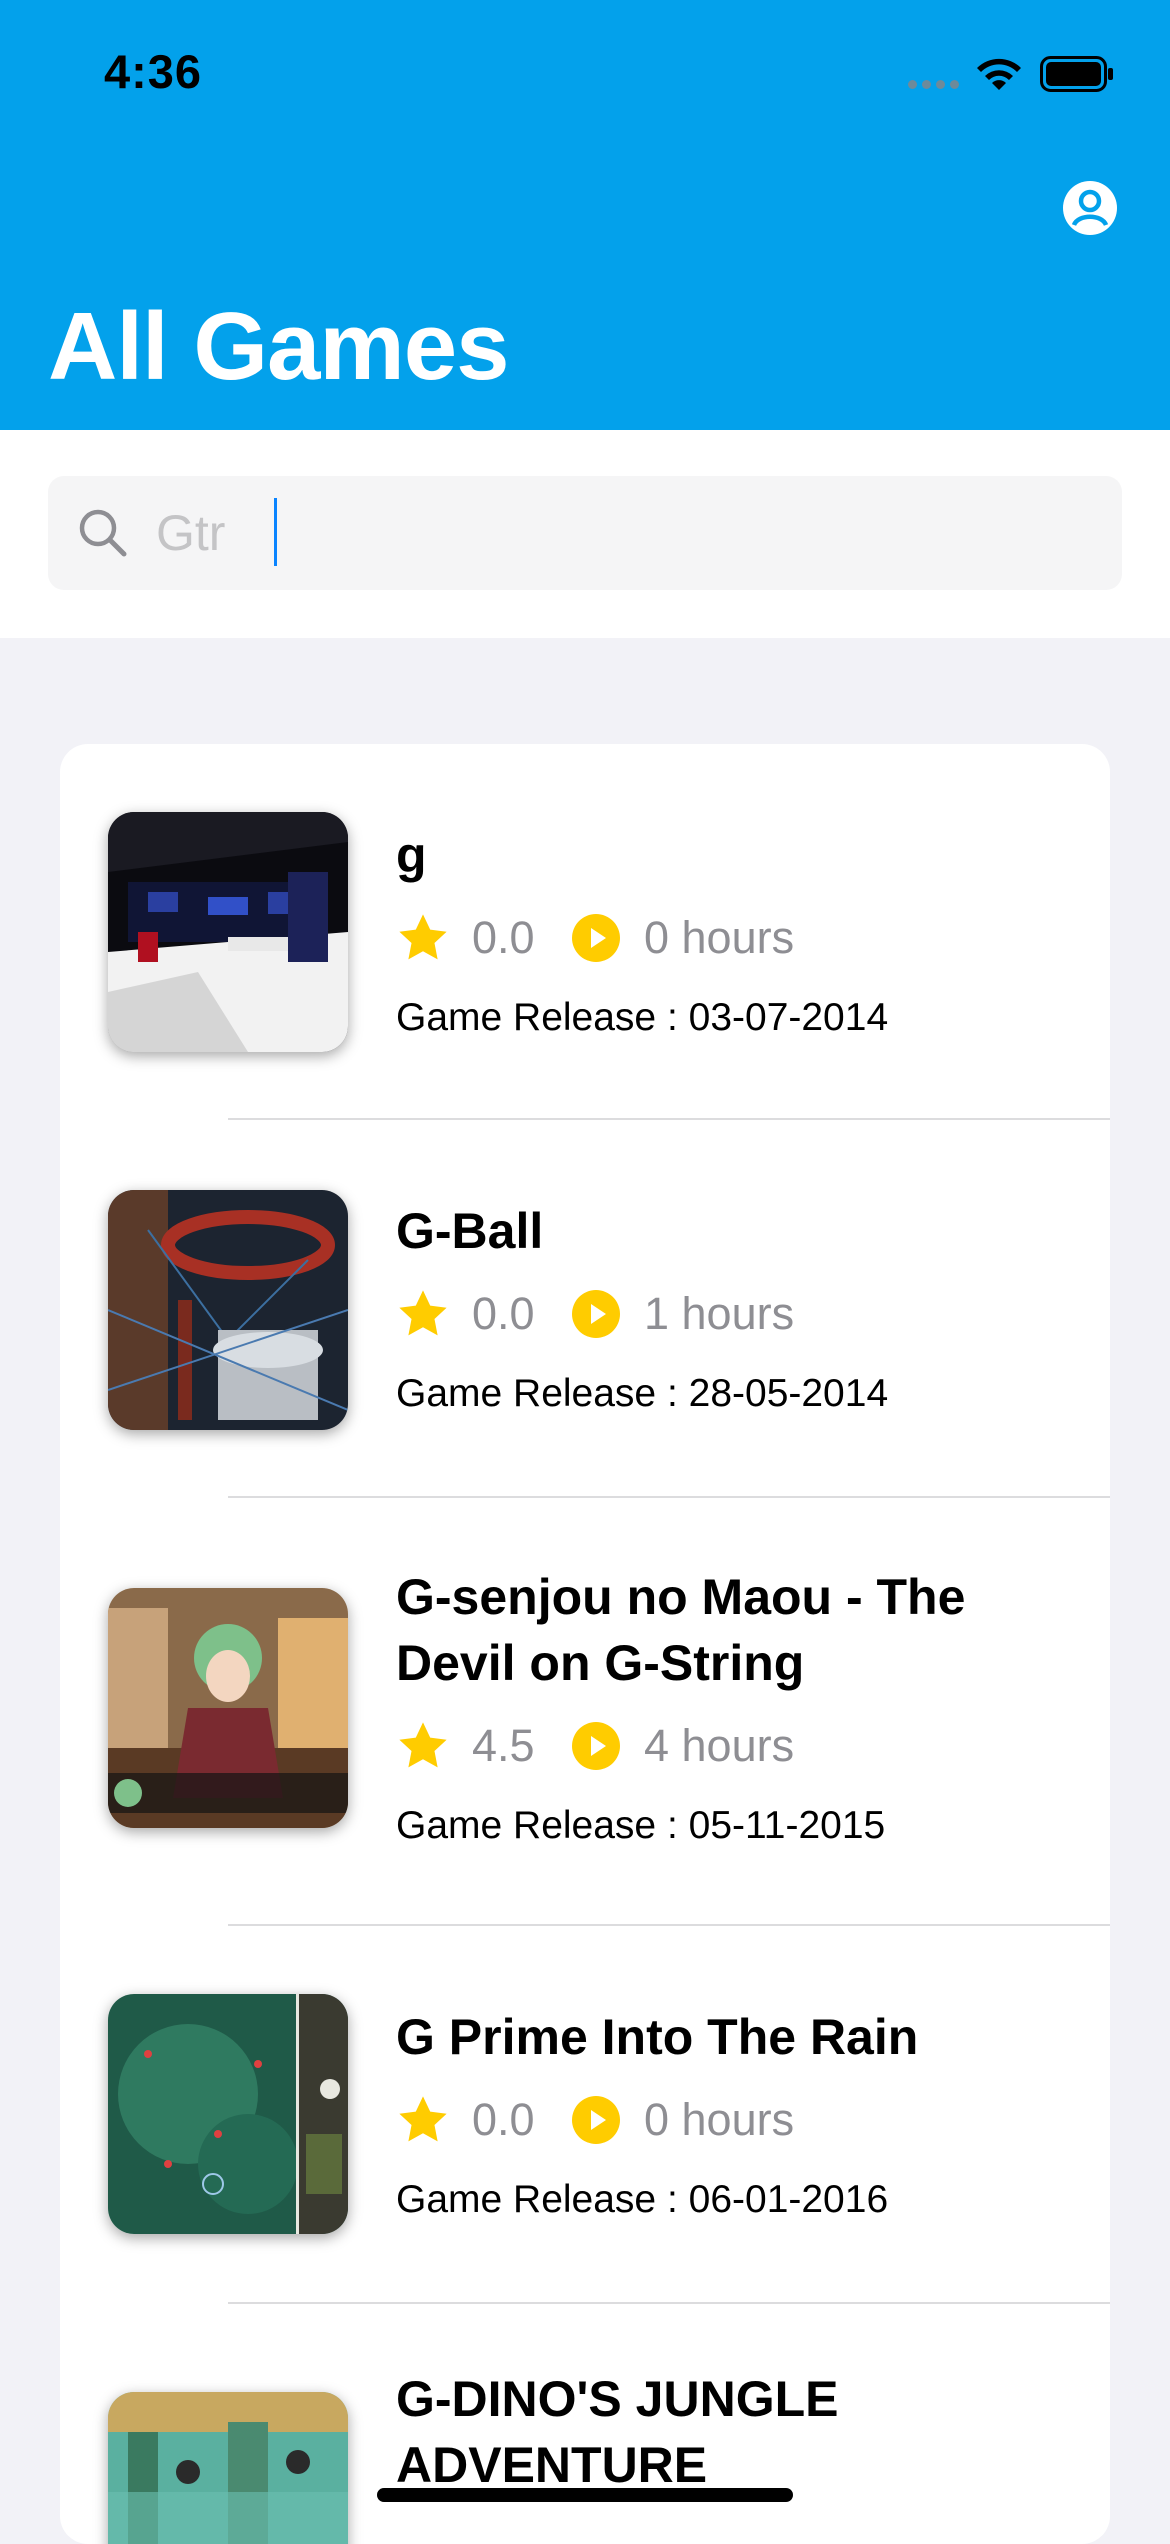  I want to click on wifi-icon, so click(999, 74).